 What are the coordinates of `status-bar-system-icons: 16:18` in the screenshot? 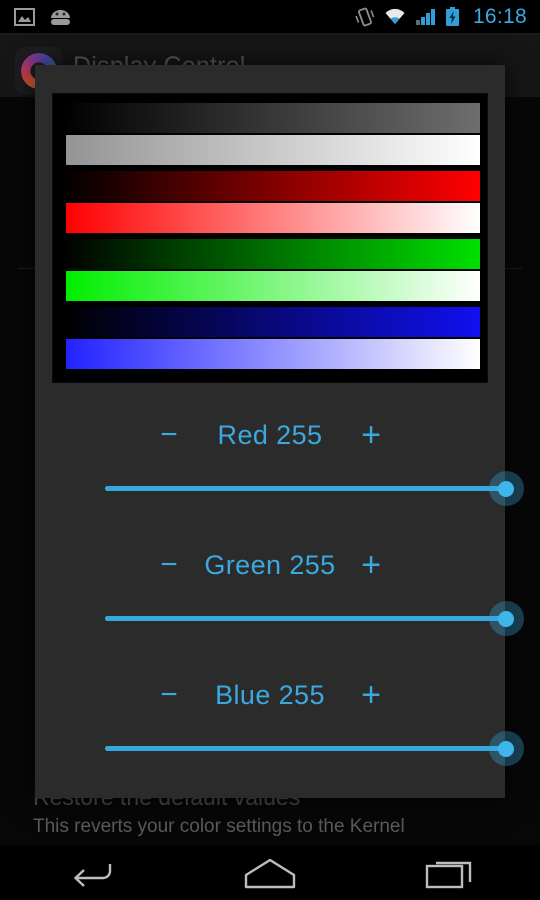 It's located at (447, 16).